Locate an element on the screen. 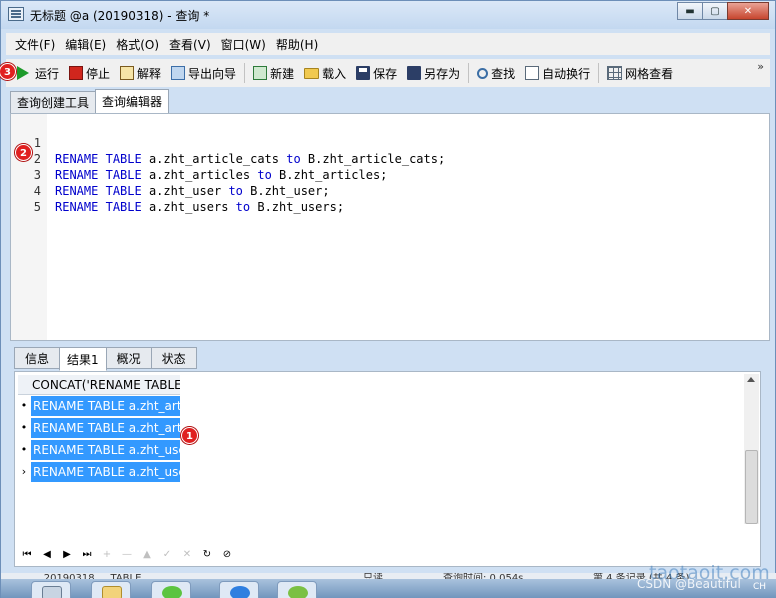 The width and height of the screenshot is (776, 598). save-label: 保存 is located at coordinates (385, 73).